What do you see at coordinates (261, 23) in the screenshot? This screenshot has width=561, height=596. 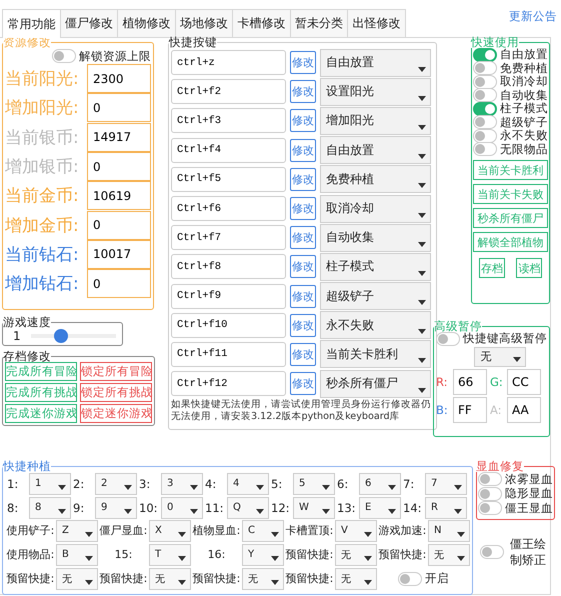 I see `tab: 卡槽修改` at bounding box center [261, 23].